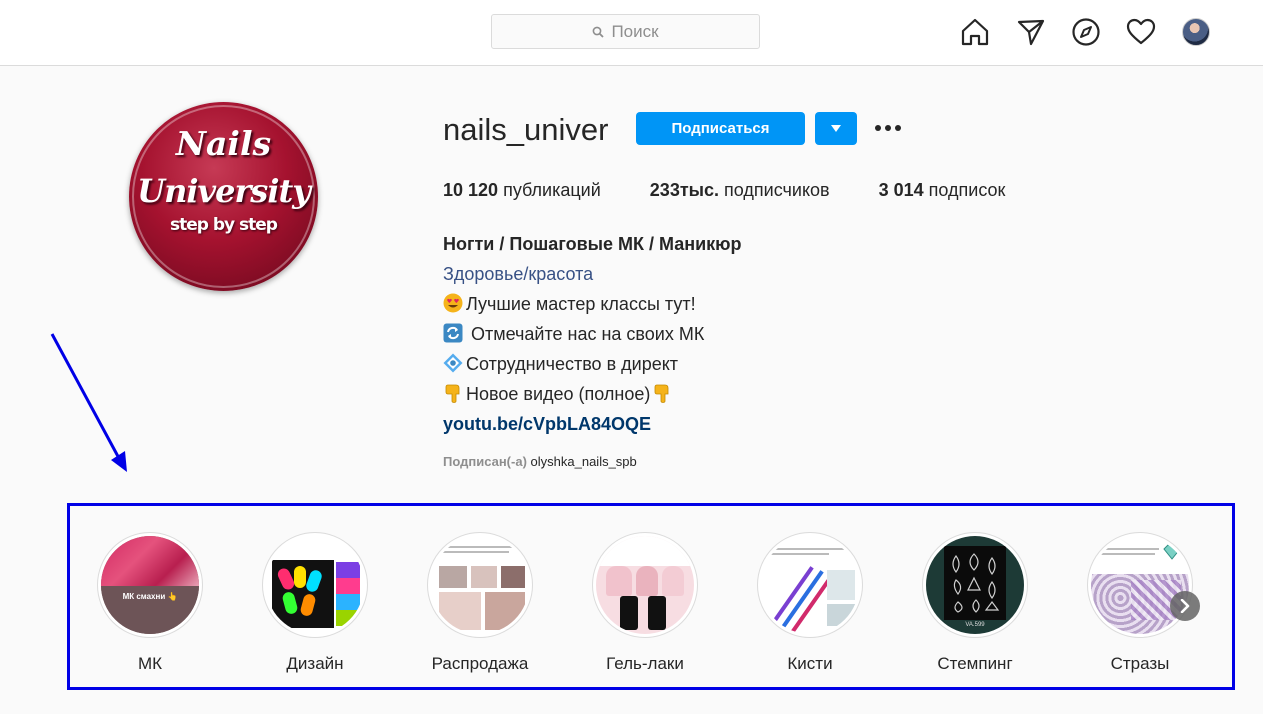 This screenshot has width=1263, height=714. I want to click on chevron-right-icon, so click(1185, 606).